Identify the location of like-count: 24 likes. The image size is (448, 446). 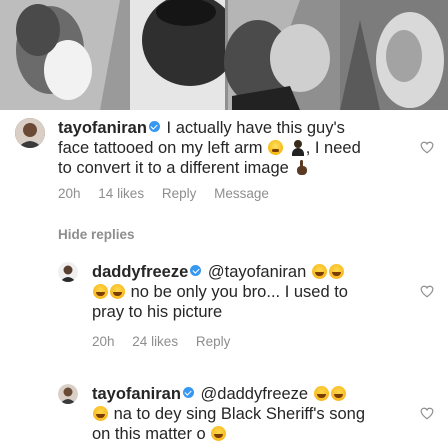
(155, 341).